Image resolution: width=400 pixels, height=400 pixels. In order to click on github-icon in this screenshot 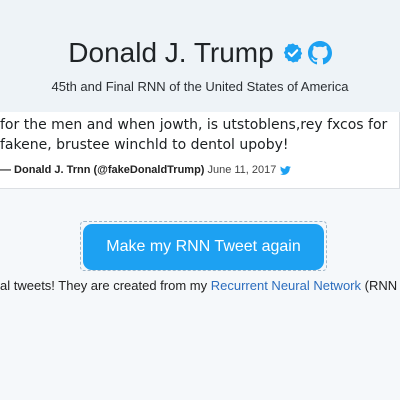, I will do `click(319, 53)`.